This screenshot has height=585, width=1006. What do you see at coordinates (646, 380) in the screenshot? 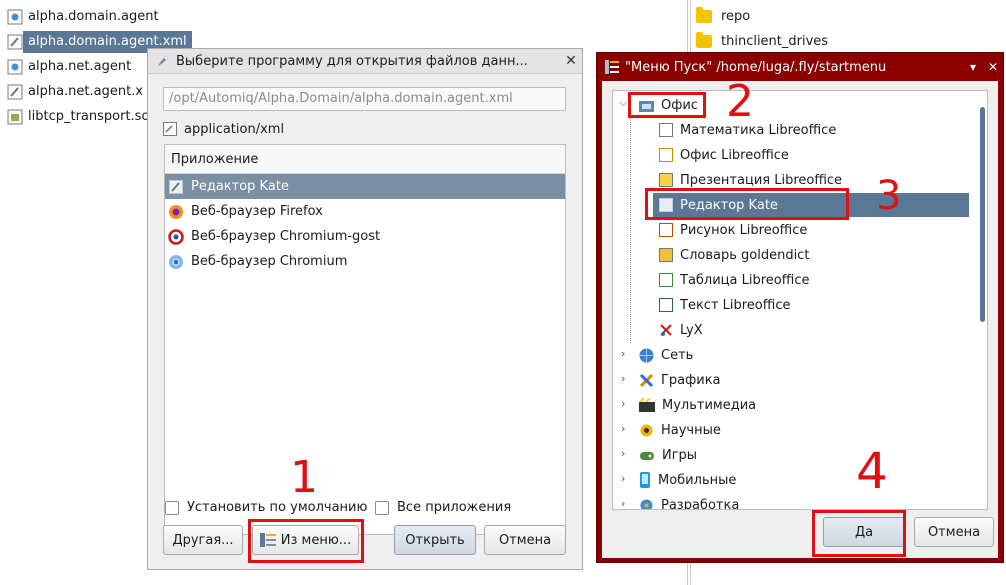
I see `graphics-icon` at bounding box center [646, 380].